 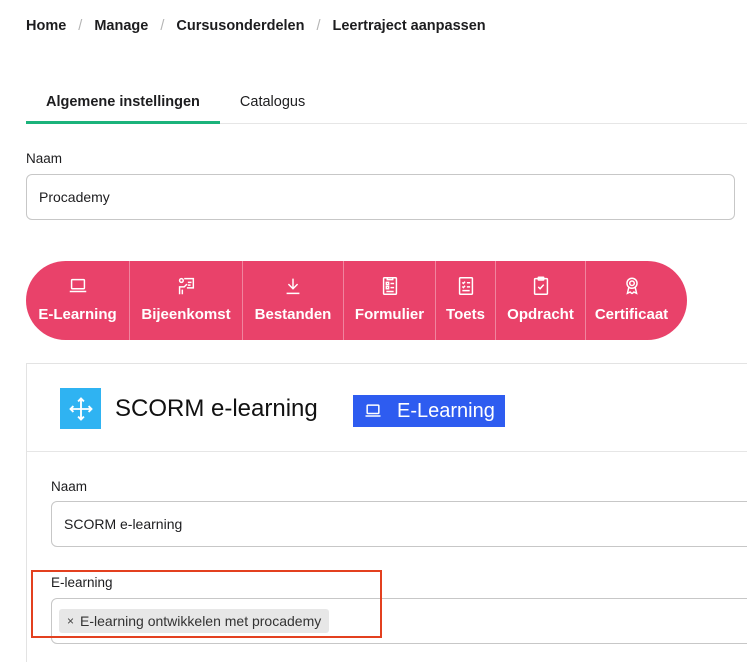 What do you see at coordinates (631, 314) in the screenshot?
I see `toolbar-label: Certificaat` at bounding box center [631, 314].